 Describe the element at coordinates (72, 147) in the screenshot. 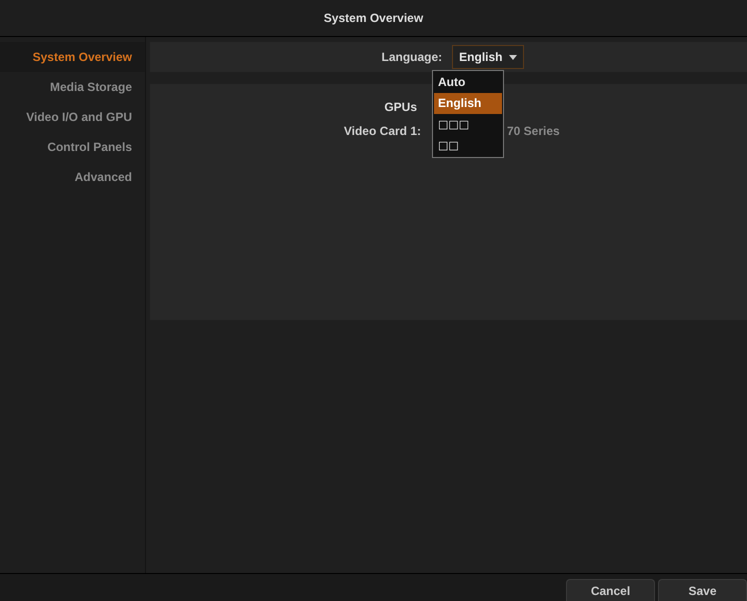

I see `sidebar-item: Control Panels` at that location.